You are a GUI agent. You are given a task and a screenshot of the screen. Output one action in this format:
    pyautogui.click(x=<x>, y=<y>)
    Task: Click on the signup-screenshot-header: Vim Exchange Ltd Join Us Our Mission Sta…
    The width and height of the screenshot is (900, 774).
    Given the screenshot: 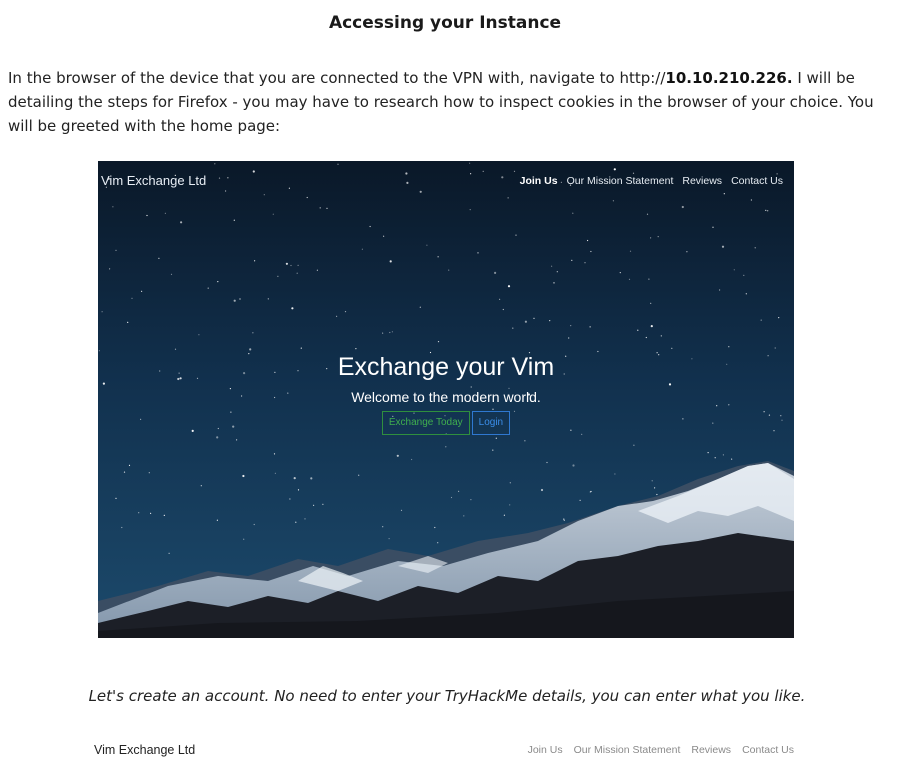 What is the action you would take?
    pyautogui.click(x=446, y=754)
    